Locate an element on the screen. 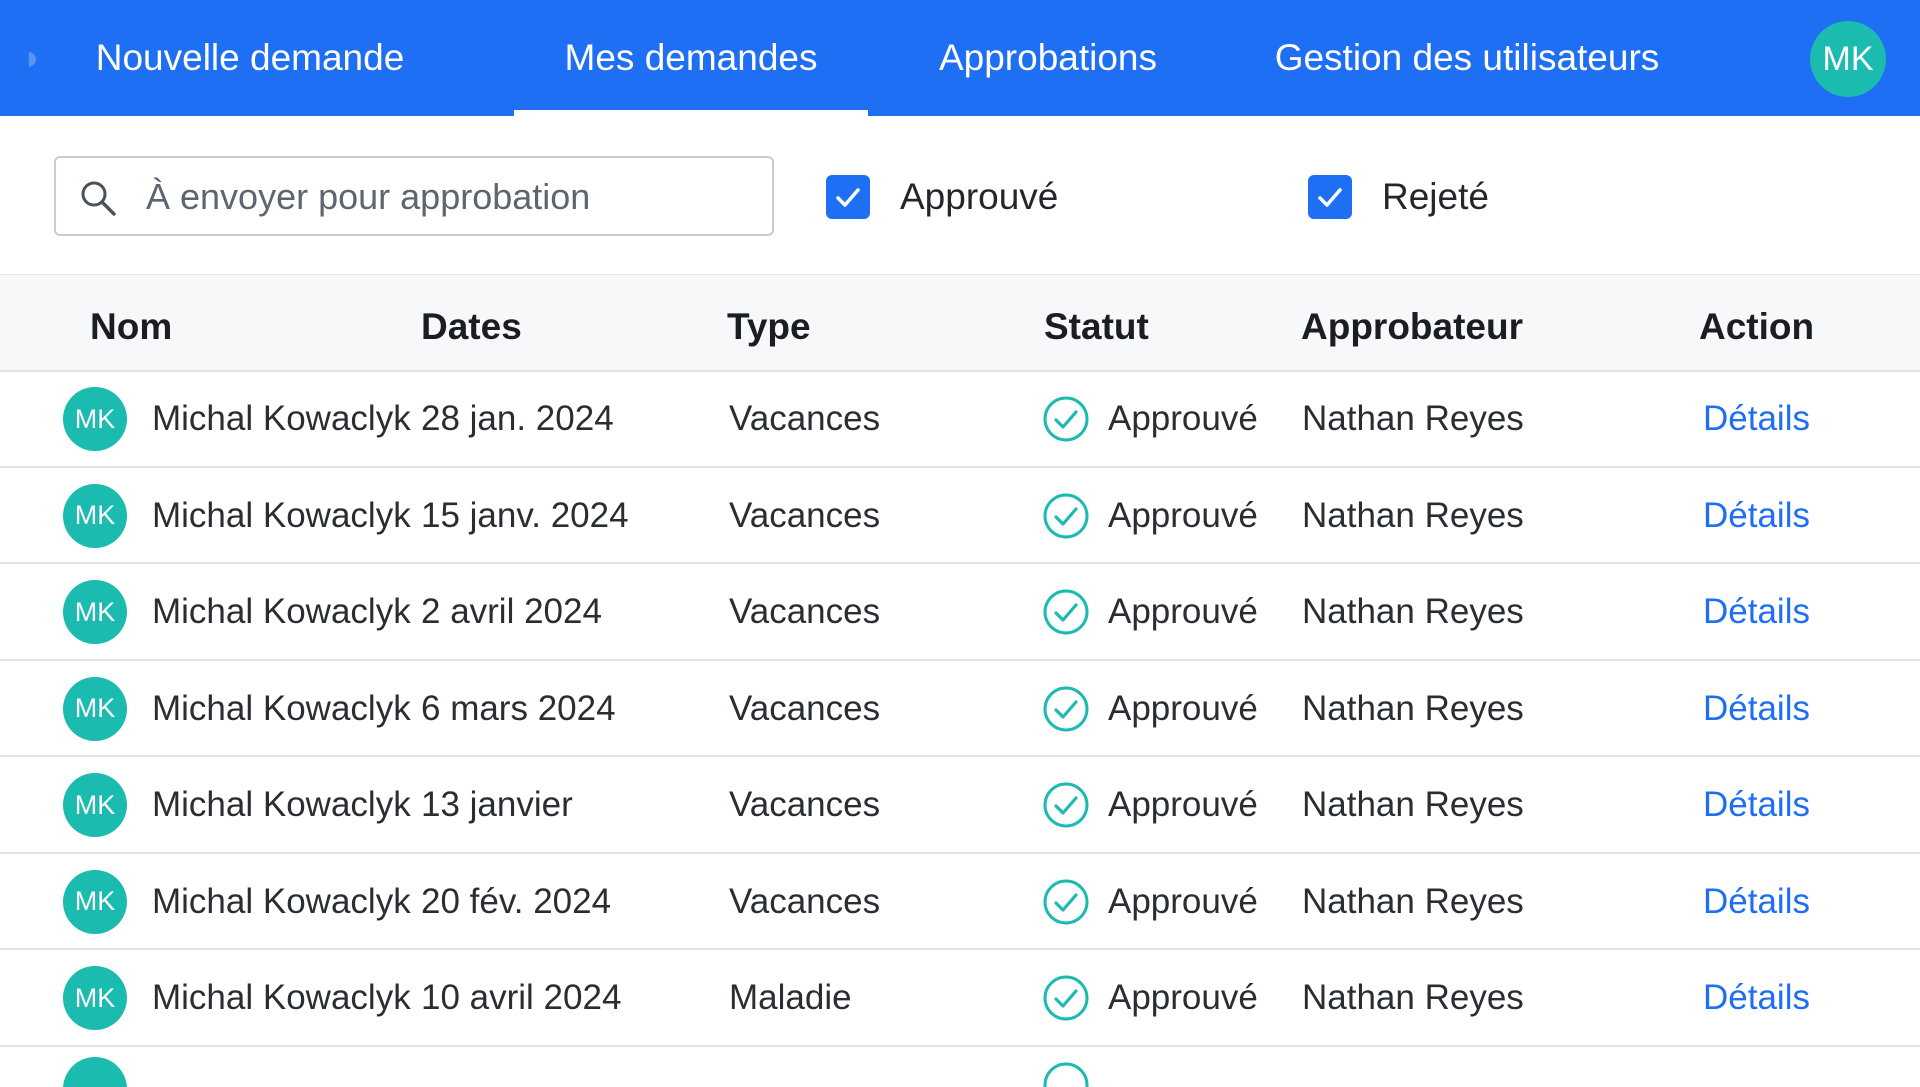 The image size is (1920, 1087). checkbox-label-approuve: Approuvé is located at coordinates (979, 196).